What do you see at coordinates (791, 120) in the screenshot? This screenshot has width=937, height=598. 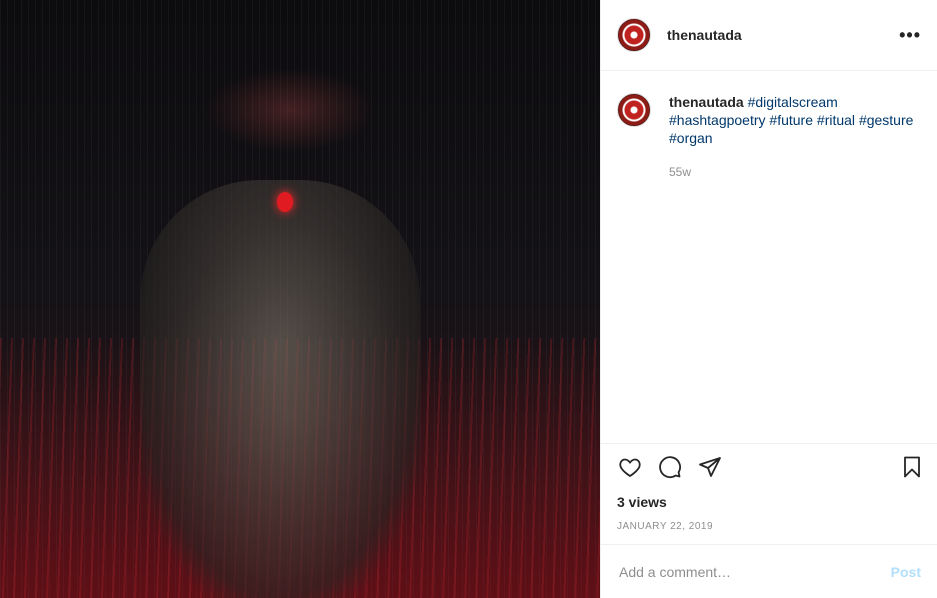 I see `hashtag: #future` at bounding box center [791, 120].